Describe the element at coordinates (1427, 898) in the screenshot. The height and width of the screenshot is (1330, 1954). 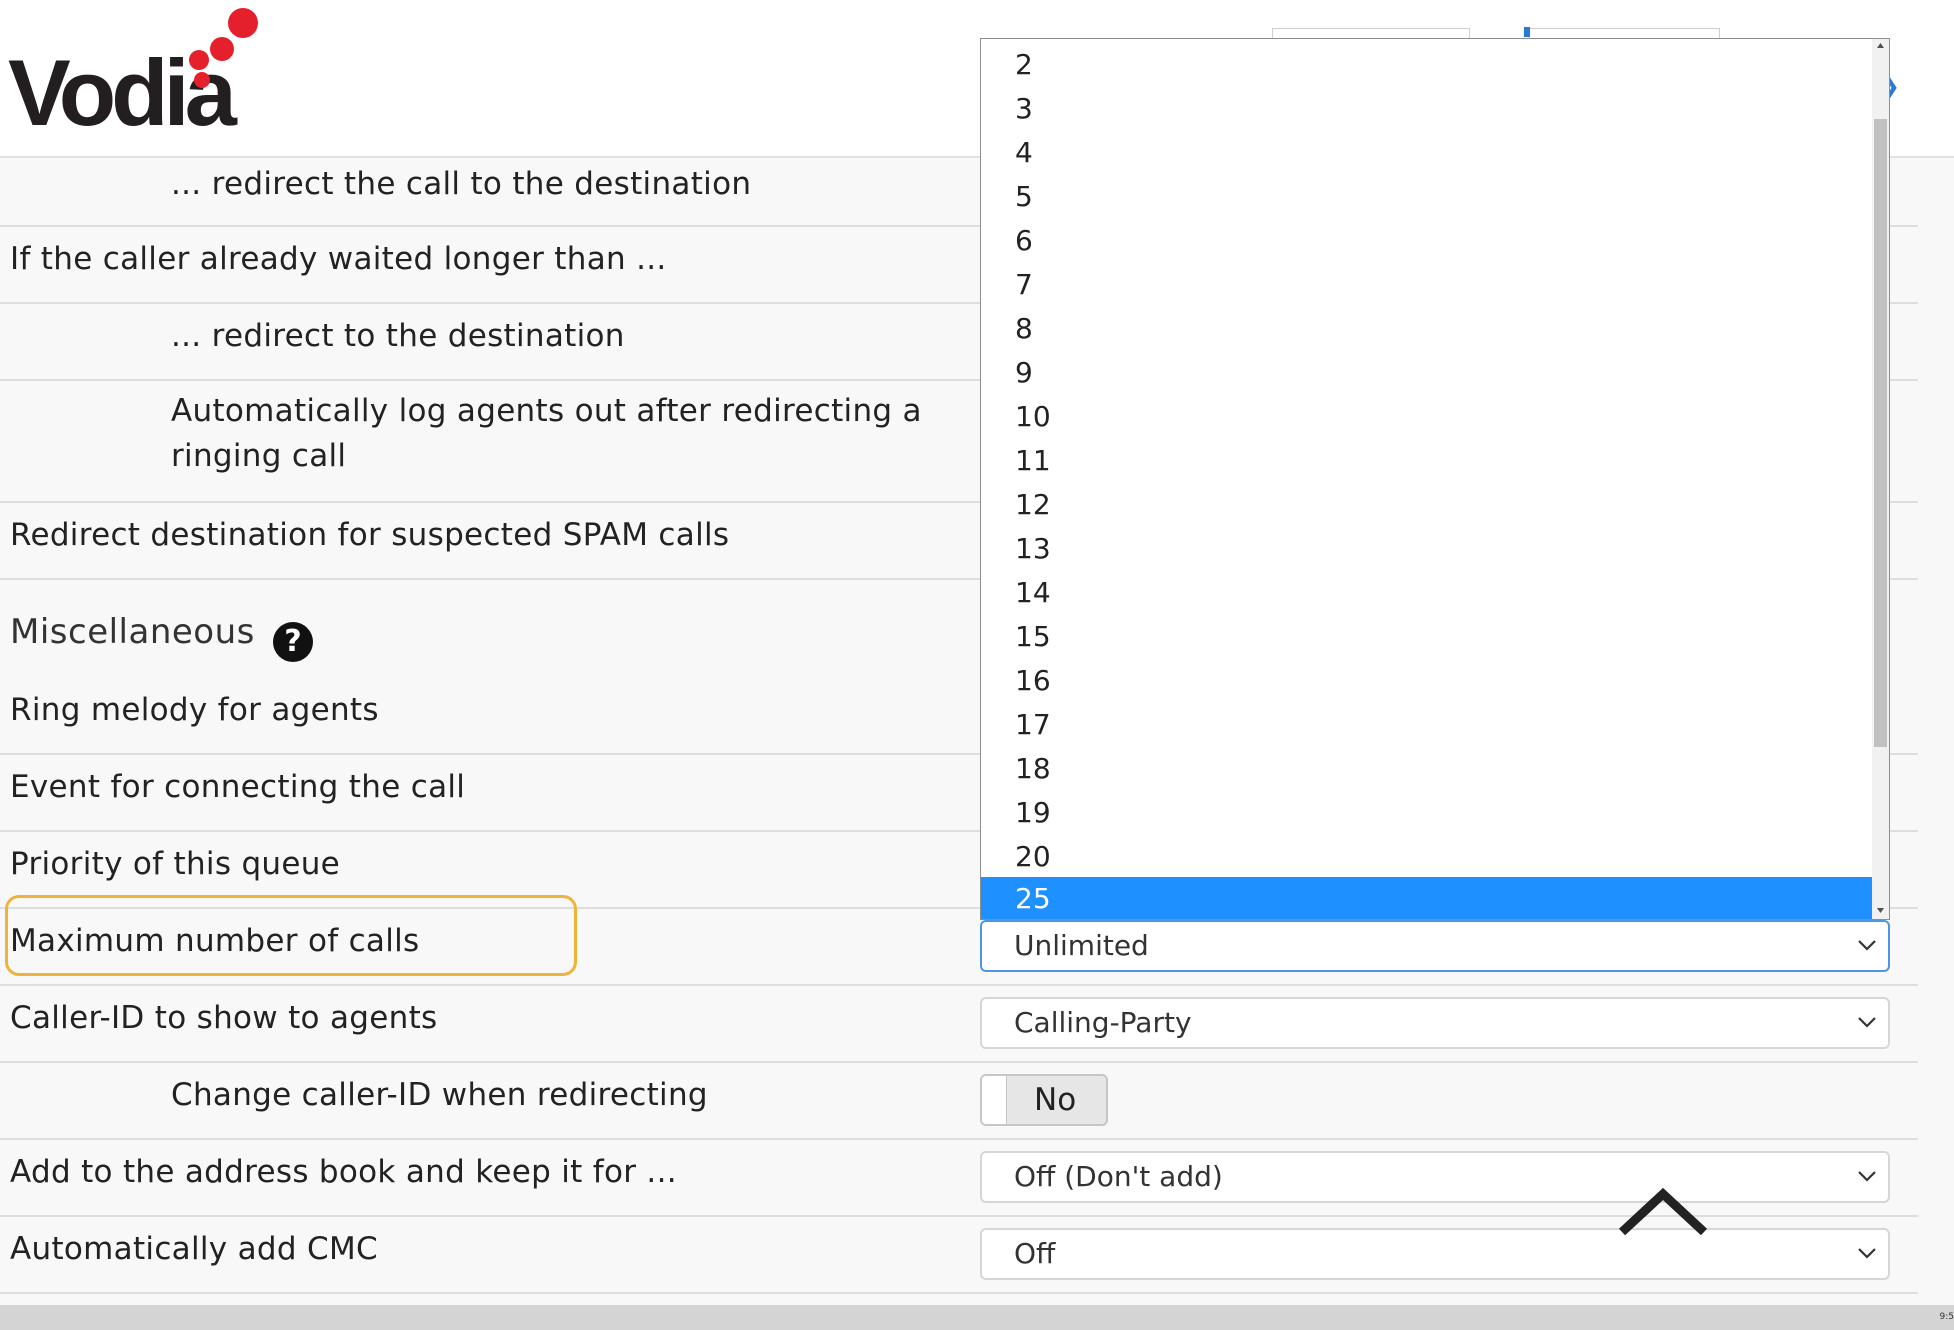
I see `dropdown-option-selected: 25` at that location.